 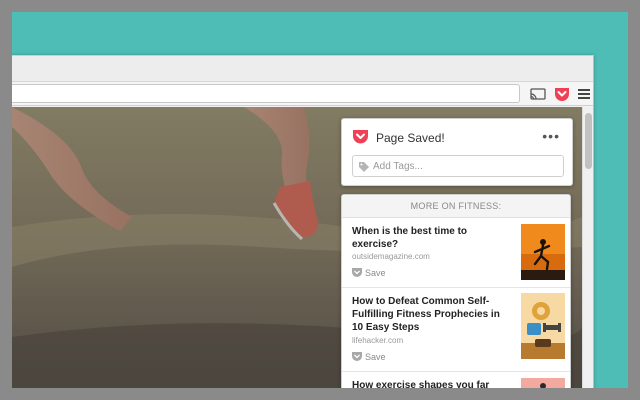 What do you see at coordinates (538, 94) in the screenshot?
I see `cast-icon` at bounding box center [538, 94].